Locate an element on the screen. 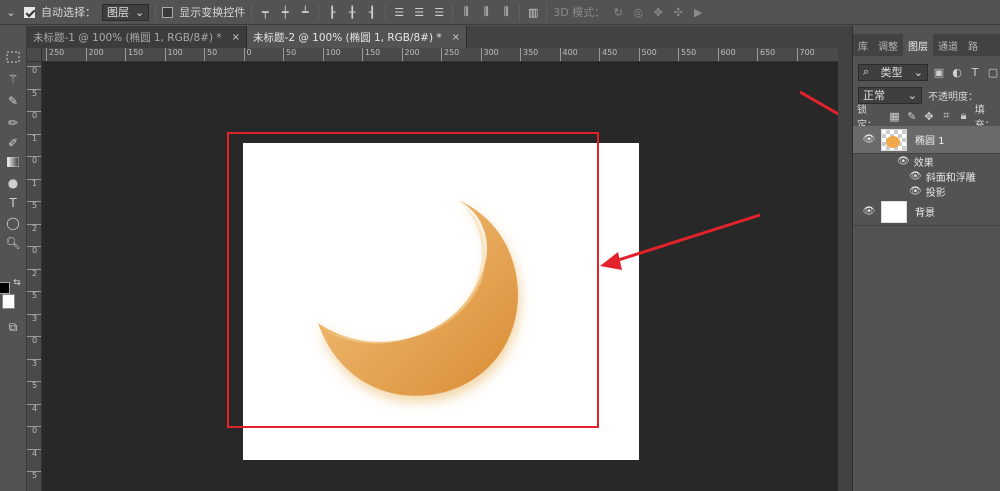 The height and width of the screenshot is (491, 1000). layer-filter-dropdown: ⌕ 类型 ⌄ is located at coordinates (893, 72).